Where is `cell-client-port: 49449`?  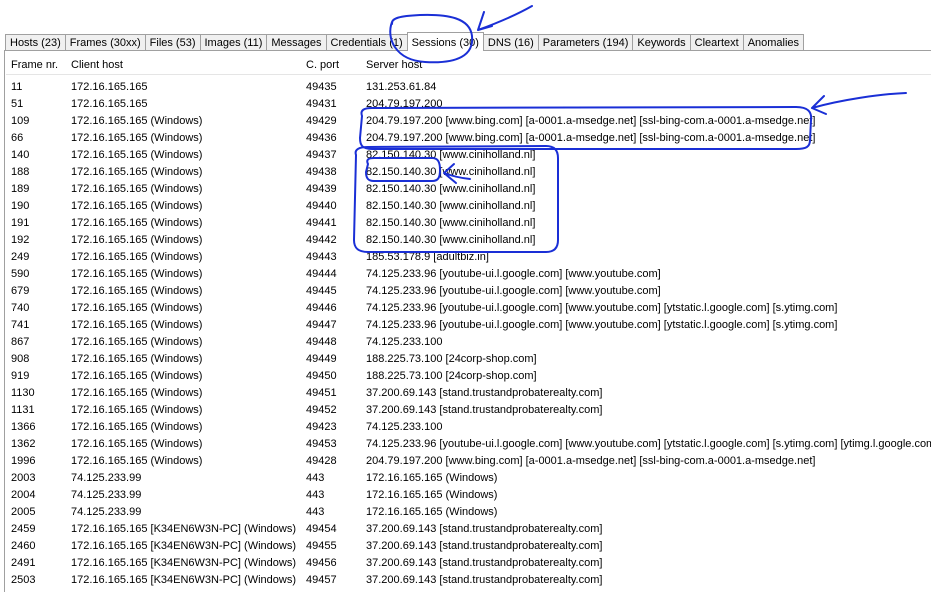
cell-client-port: 49449 is located at coordinates (321, 359).